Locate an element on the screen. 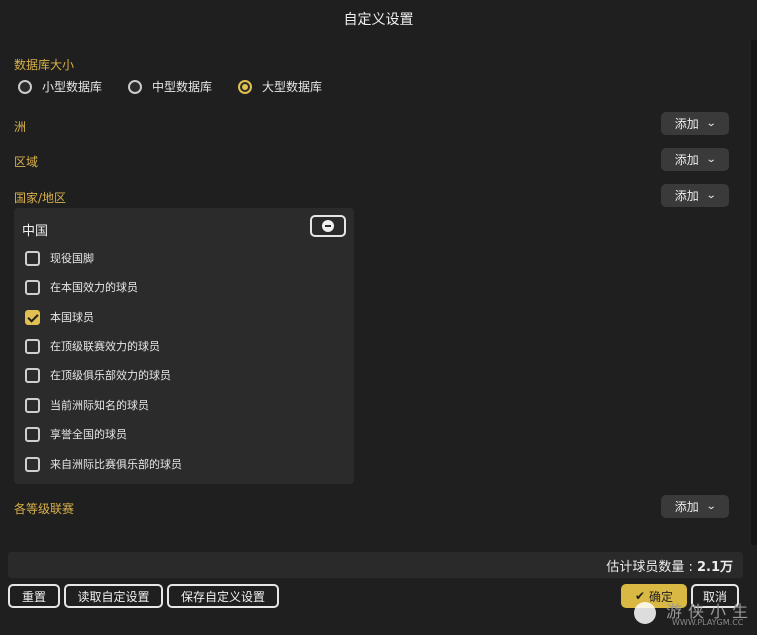 This screenshot has height=635, width=757. checkbox-checked-icon is located at coordinates (32, 317).